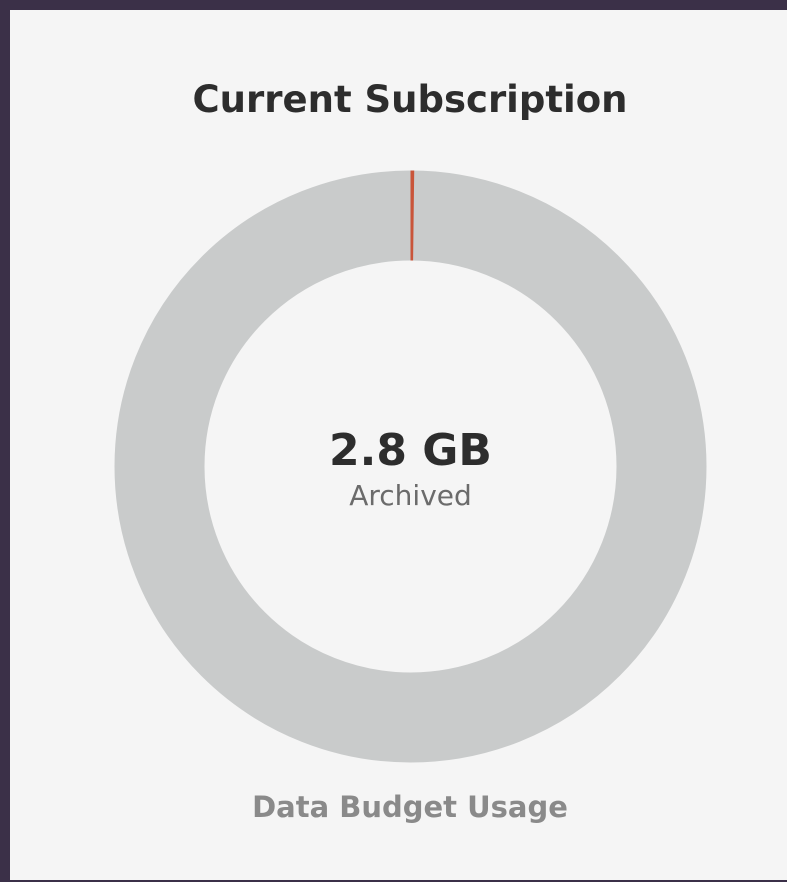  I want to click on card-title: Current Subscription, so click(410, 99).